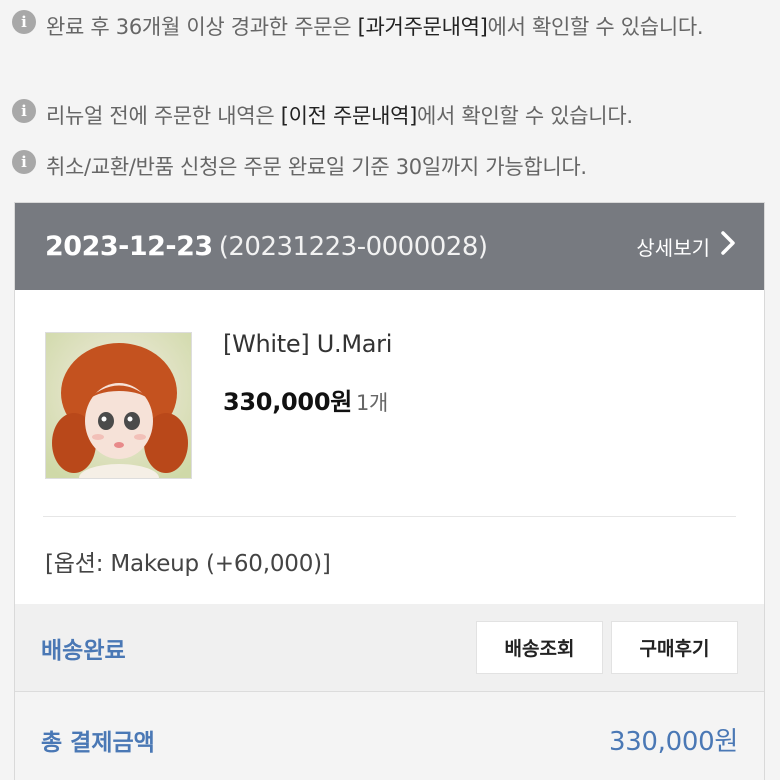 The height and width of the screenshot is (780, 780). I want to click on notice-text-part: 리뉴얼 전에 주문한 내역은, so click(163, 116).